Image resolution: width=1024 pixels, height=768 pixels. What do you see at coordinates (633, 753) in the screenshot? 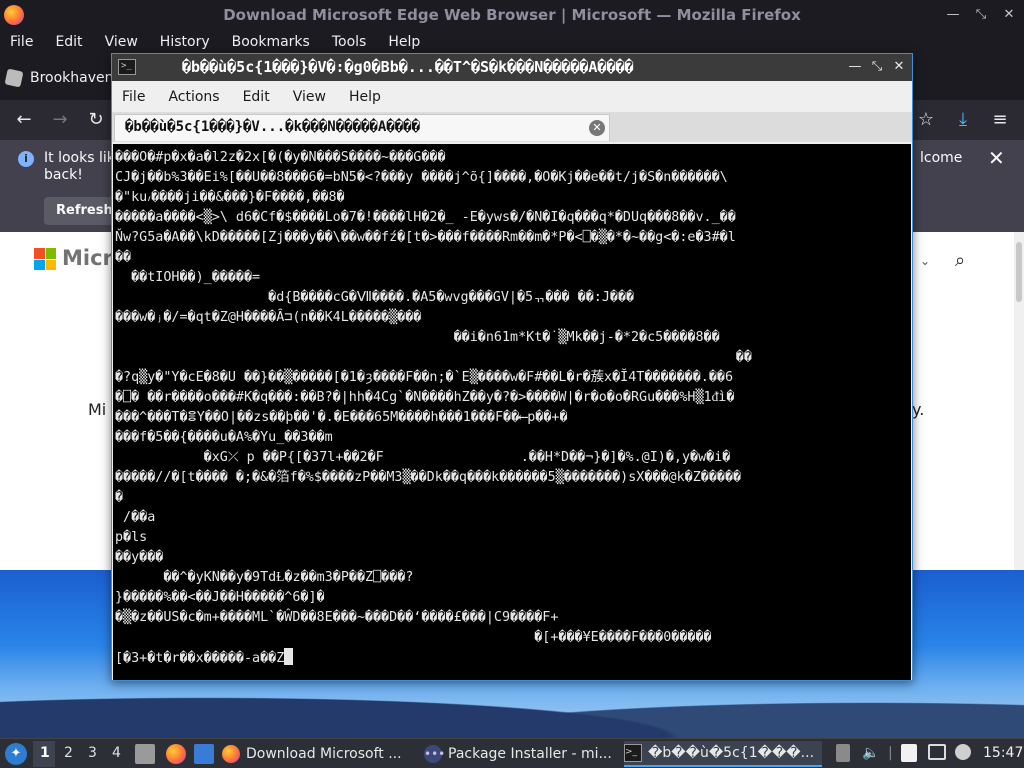
I see `terminal-icon: >_` at bounding box center [633, 753].